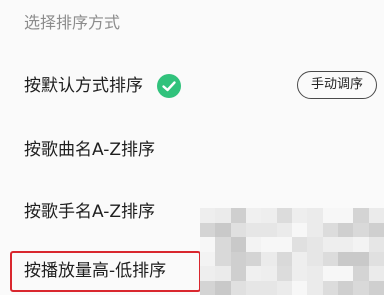  What do you see at coordinates (105, 271) in the screenshot?
I see `highlight-box` at bounding box center [105, 271].